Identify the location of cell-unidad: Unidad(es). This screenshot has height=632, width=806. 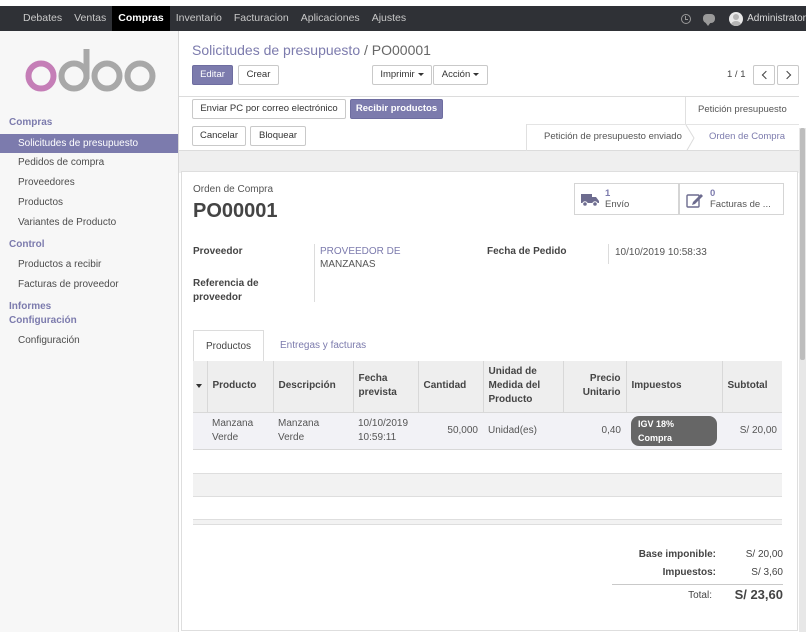
(523, 430).